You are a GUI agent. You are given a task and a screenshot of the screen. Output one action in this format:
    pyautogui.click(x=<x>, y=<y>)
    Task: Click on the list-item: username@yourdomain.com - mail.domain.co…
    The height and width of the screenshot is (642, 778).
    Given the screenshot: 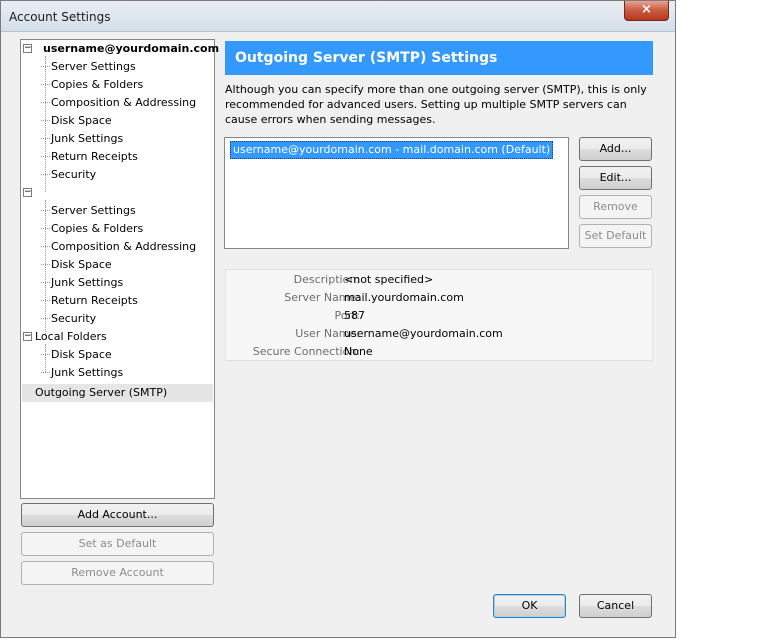 What is the action you would take?
    pyautogui.click(x=392, y=150)
    